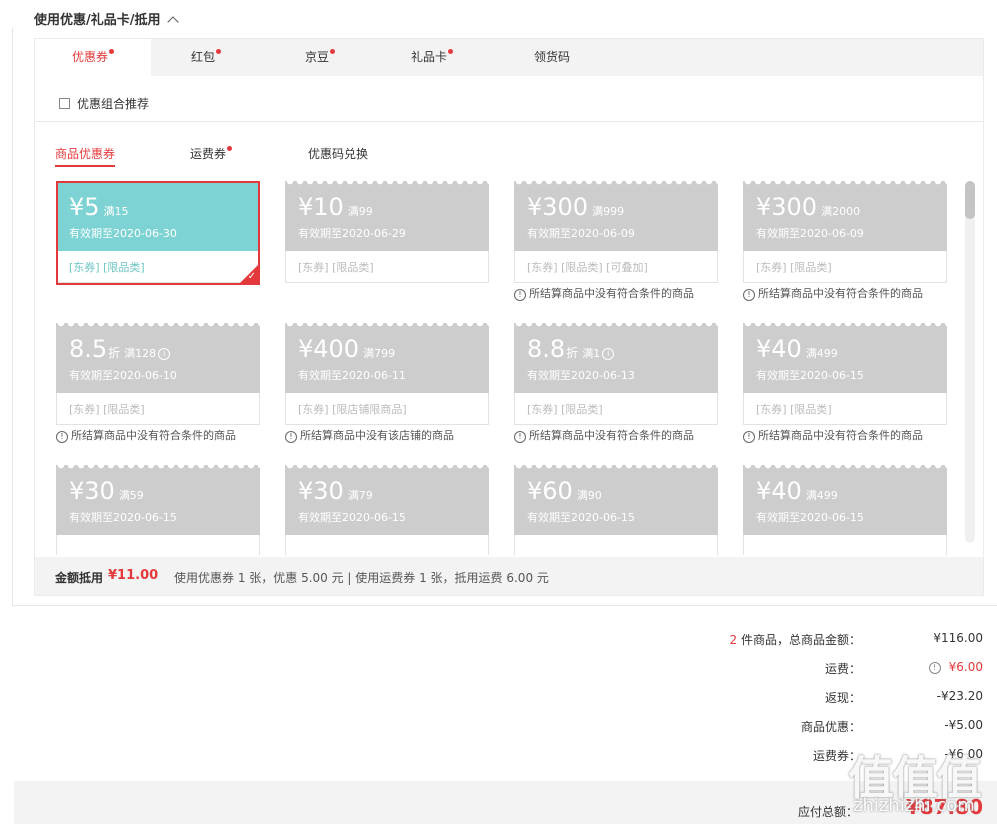  I want to click on coupon-card: ¥30 满79 有效期至2020-06-15, so click(387, 510).